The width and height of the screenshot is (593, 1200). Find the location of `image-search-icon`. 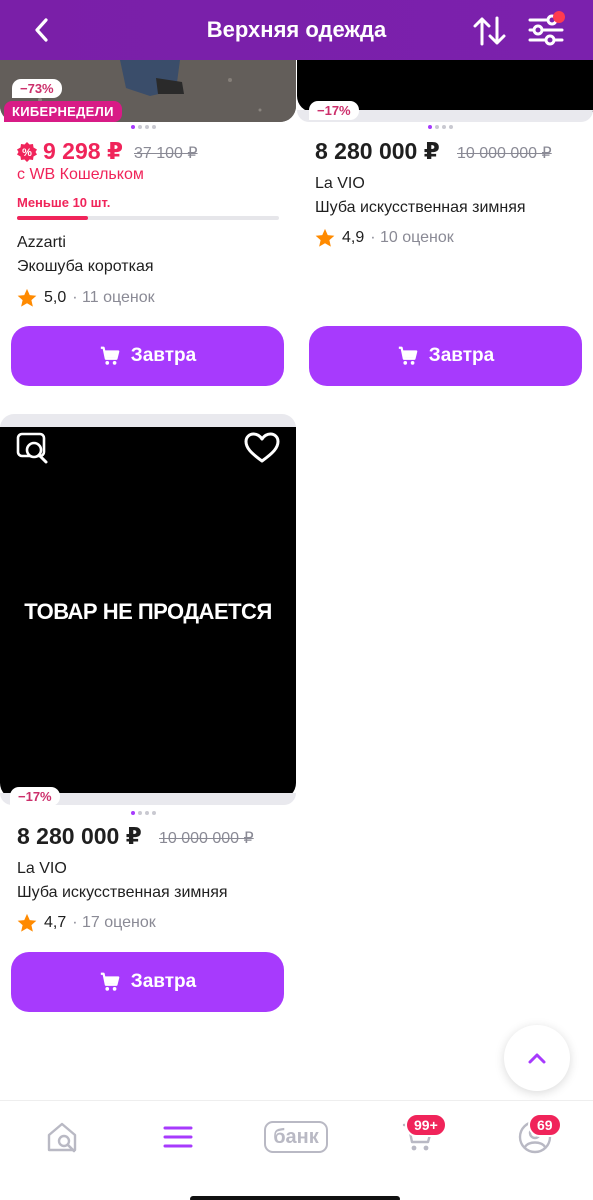

image-search-icon is located at coordinates (32, 448).